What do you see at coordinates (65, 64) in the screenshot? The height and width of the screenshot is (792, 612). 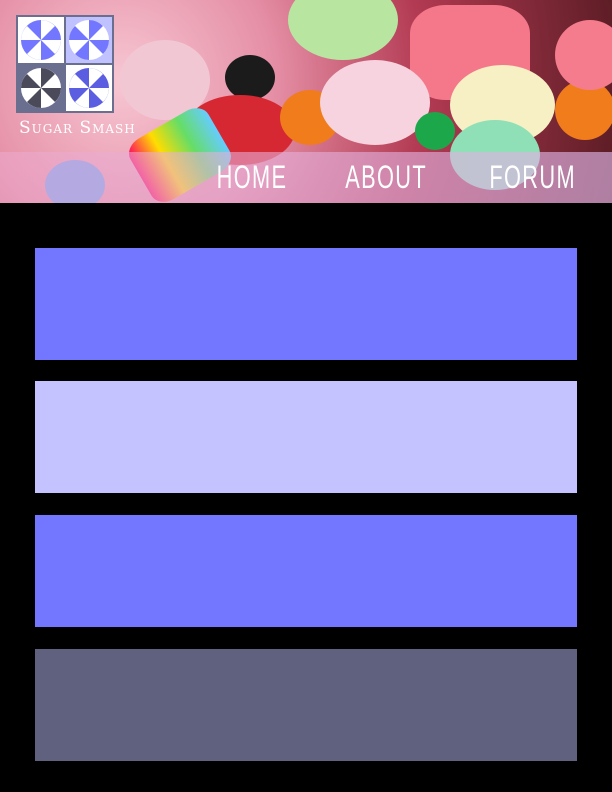 I see `site-logo` at bounding box center [65, 64].